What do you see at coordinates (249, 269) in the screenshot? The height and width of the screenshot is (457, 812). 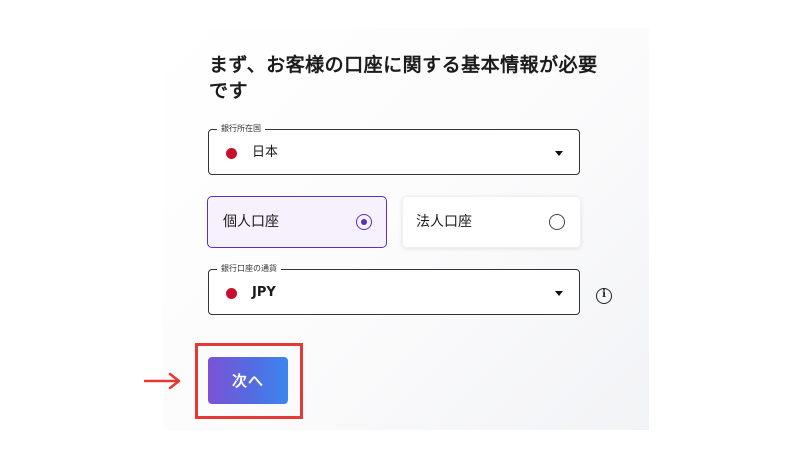 I see `currency-label: 銀行口座の通貨` at bounding box center [249, 269].